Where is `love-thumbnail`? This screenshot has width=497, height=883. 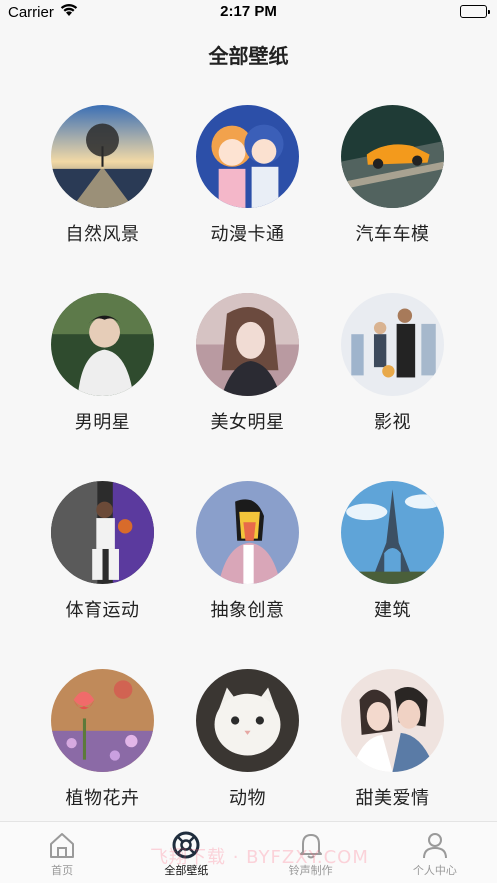 love-thumbnail is located at coordinates (392, 720).